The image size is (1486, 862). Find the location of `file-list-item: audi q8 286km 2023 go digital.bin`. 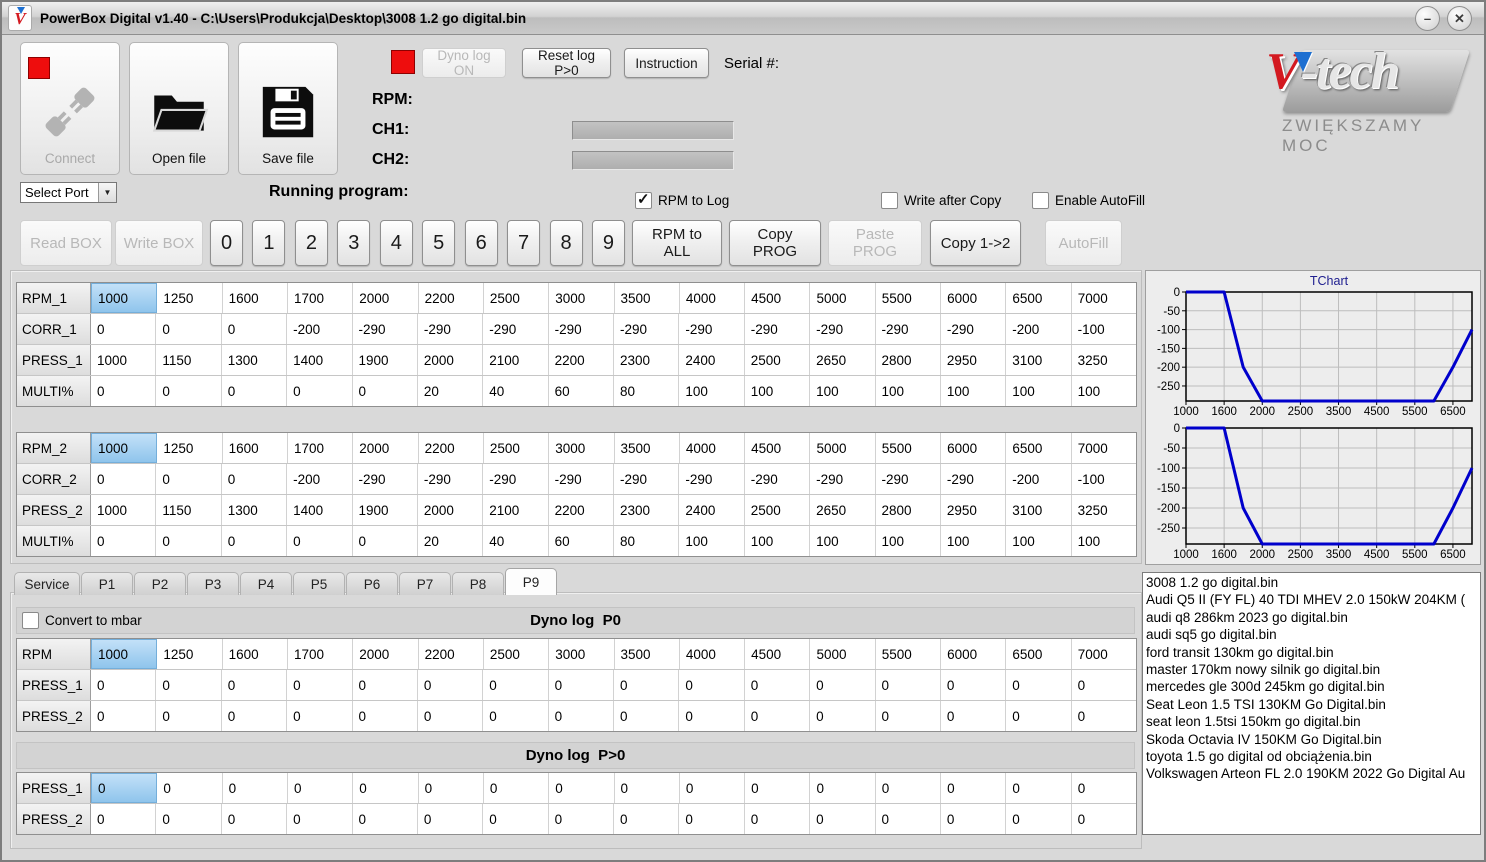

file-list-item: audi q8 286km 2023 go digital.bin is located at coordinates (1311, 617).